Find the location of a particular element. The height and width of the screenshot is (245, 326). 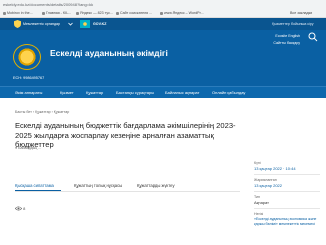

tab-summary: Қысқаша сипаттама is located at coordinates (34, 186).